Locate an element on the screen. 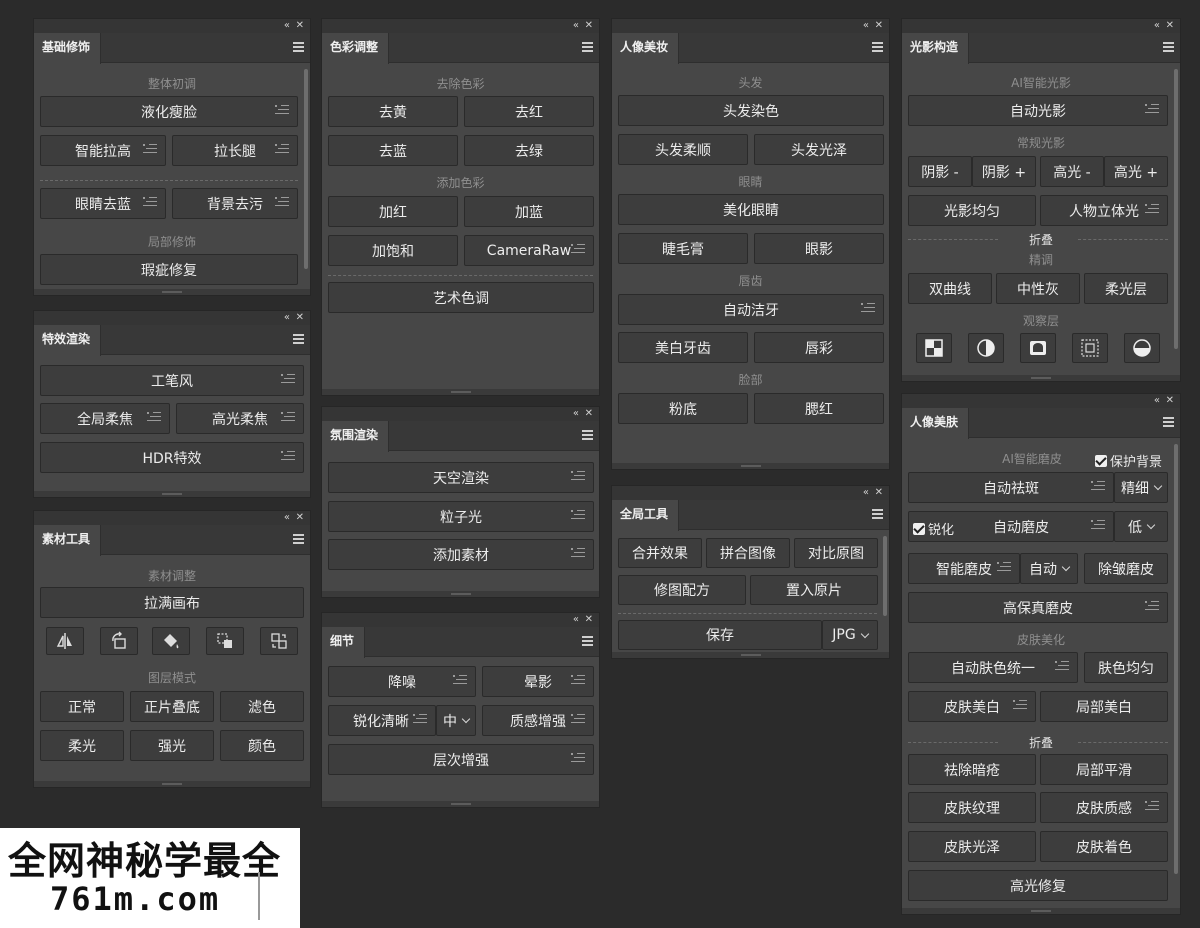 Image resolution: width=1200 pixels, height=928 pixels. shadow-minus-button: 阴影 - is located at coordinates (940, 171).